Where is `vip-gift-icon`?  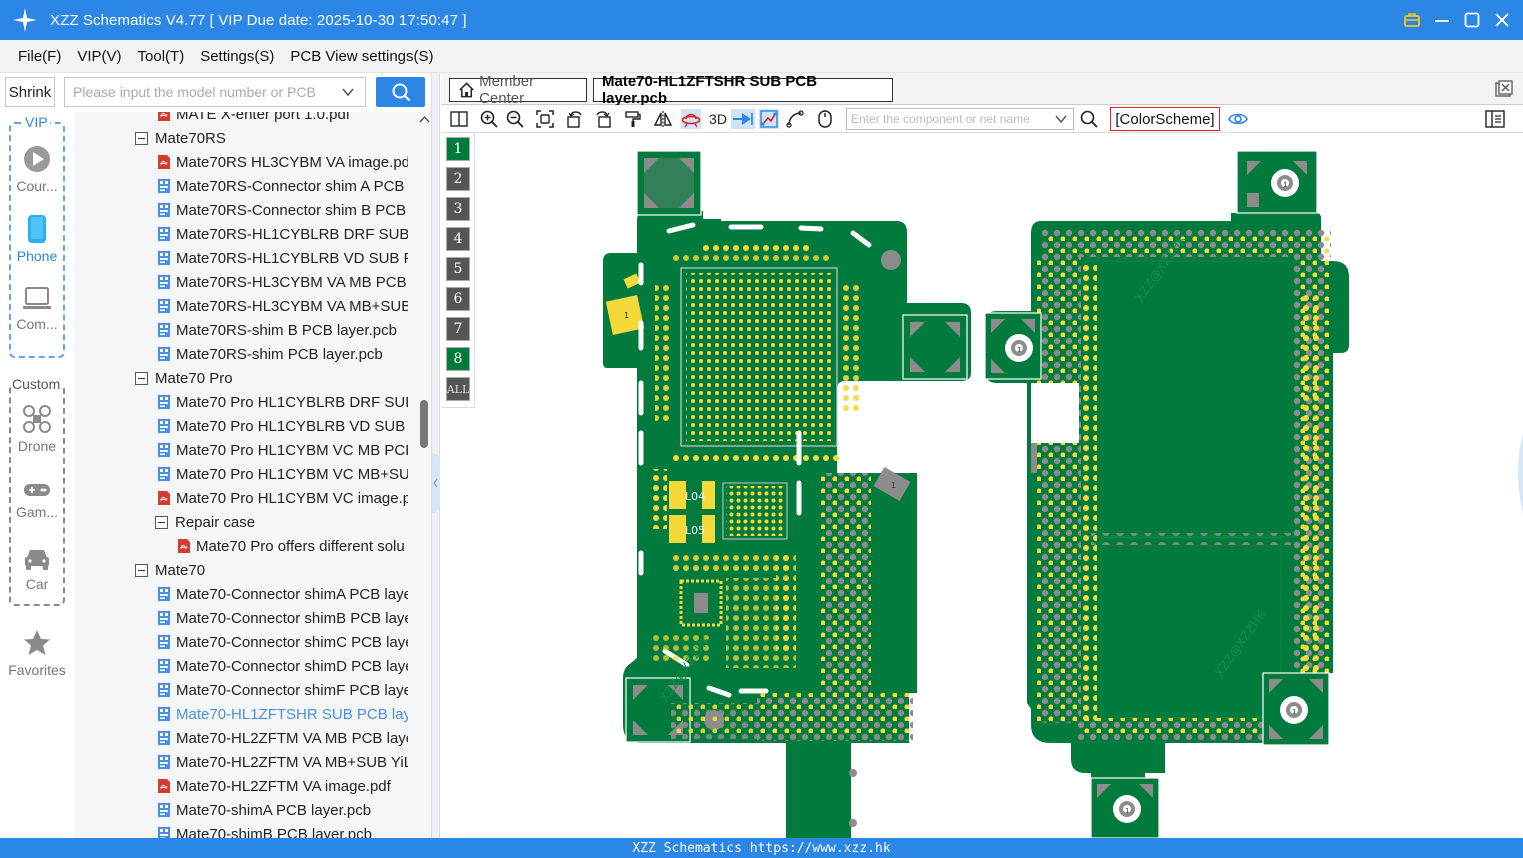 vip-gift-icon is located at coordinates (1412, 20).